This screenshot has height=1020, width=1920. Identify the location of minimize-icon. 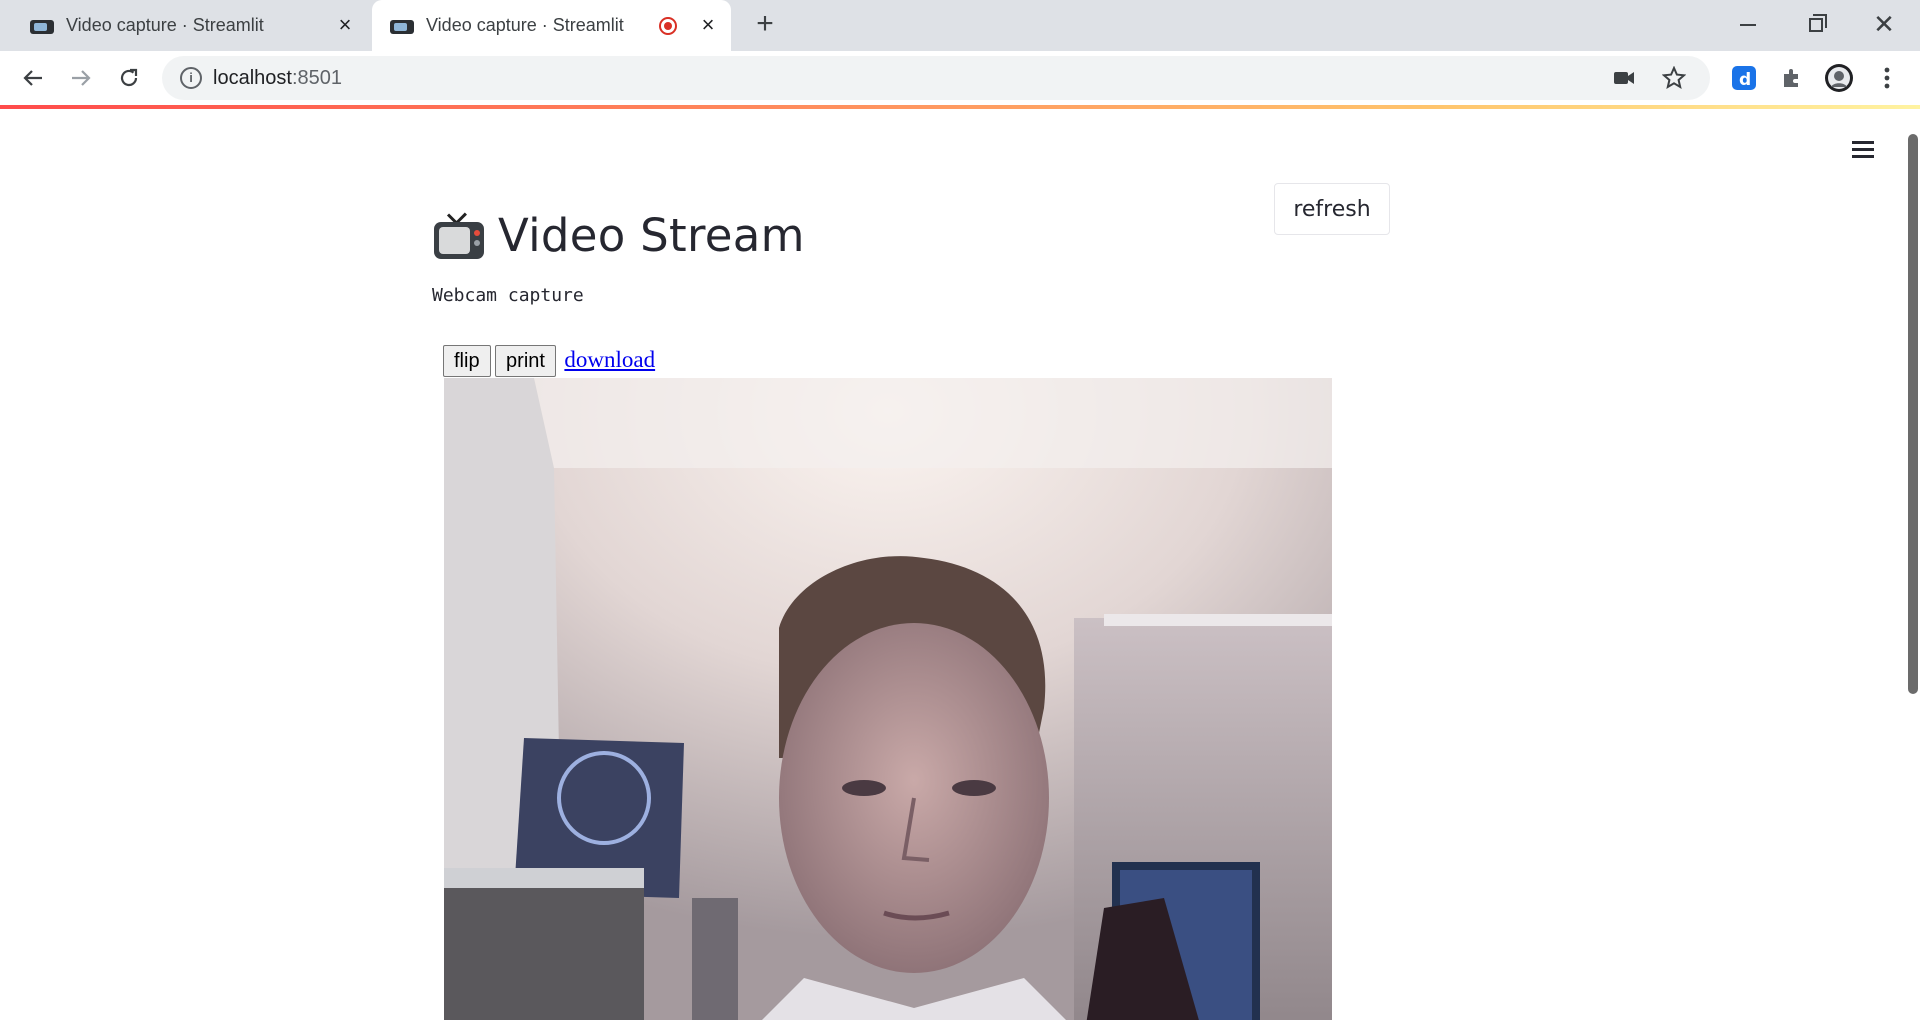
(1748, 24).